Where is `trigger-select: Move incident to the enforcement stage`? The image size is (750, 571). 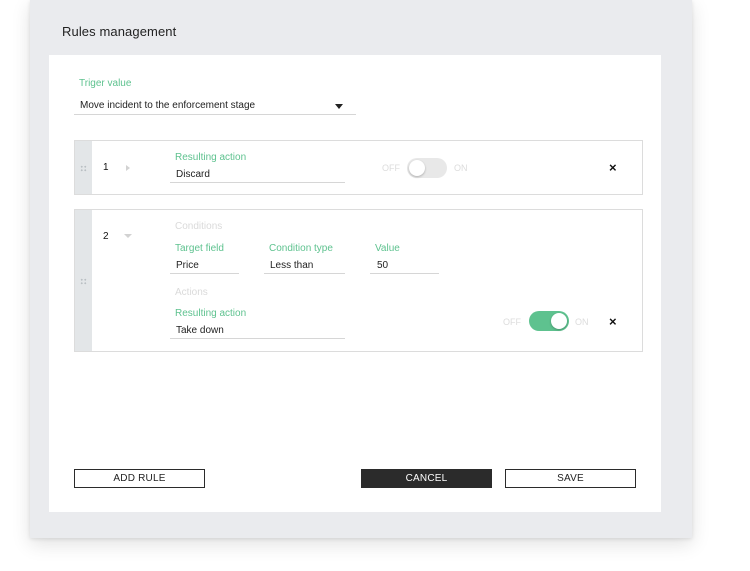
trigger-select: Move incident to the enforcement stage is located at coordinates (215, 105).